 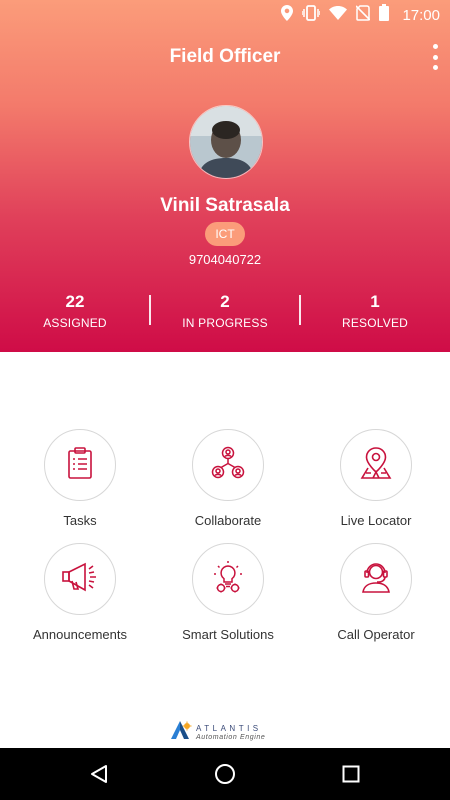 What do you see at coordinates (226, 142) in the screenshot?
I see `avatar` at bounding box center [226, 142].